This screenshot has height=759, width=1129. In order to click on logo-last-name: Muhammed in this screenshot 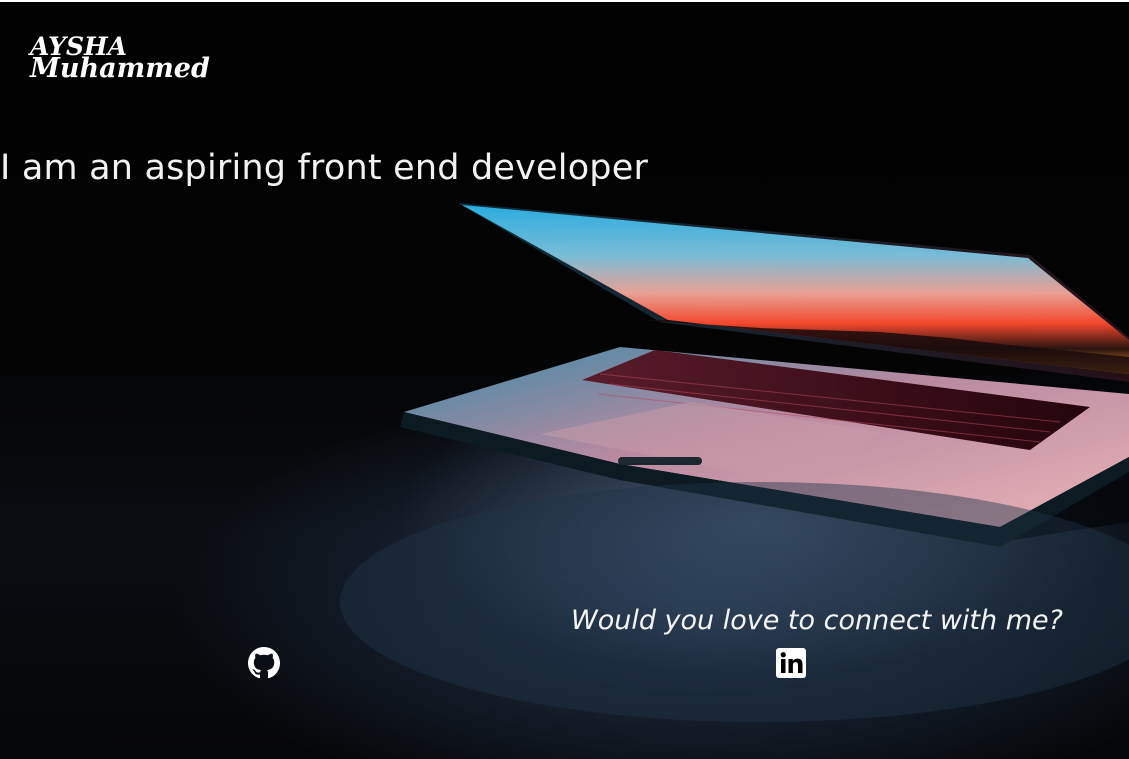, I will do `click(120, 68)`.